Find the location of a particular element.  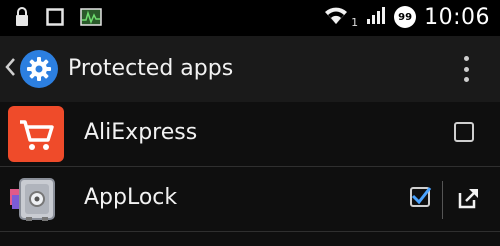

battery-level: 99 is located at coordinates (405, 17).